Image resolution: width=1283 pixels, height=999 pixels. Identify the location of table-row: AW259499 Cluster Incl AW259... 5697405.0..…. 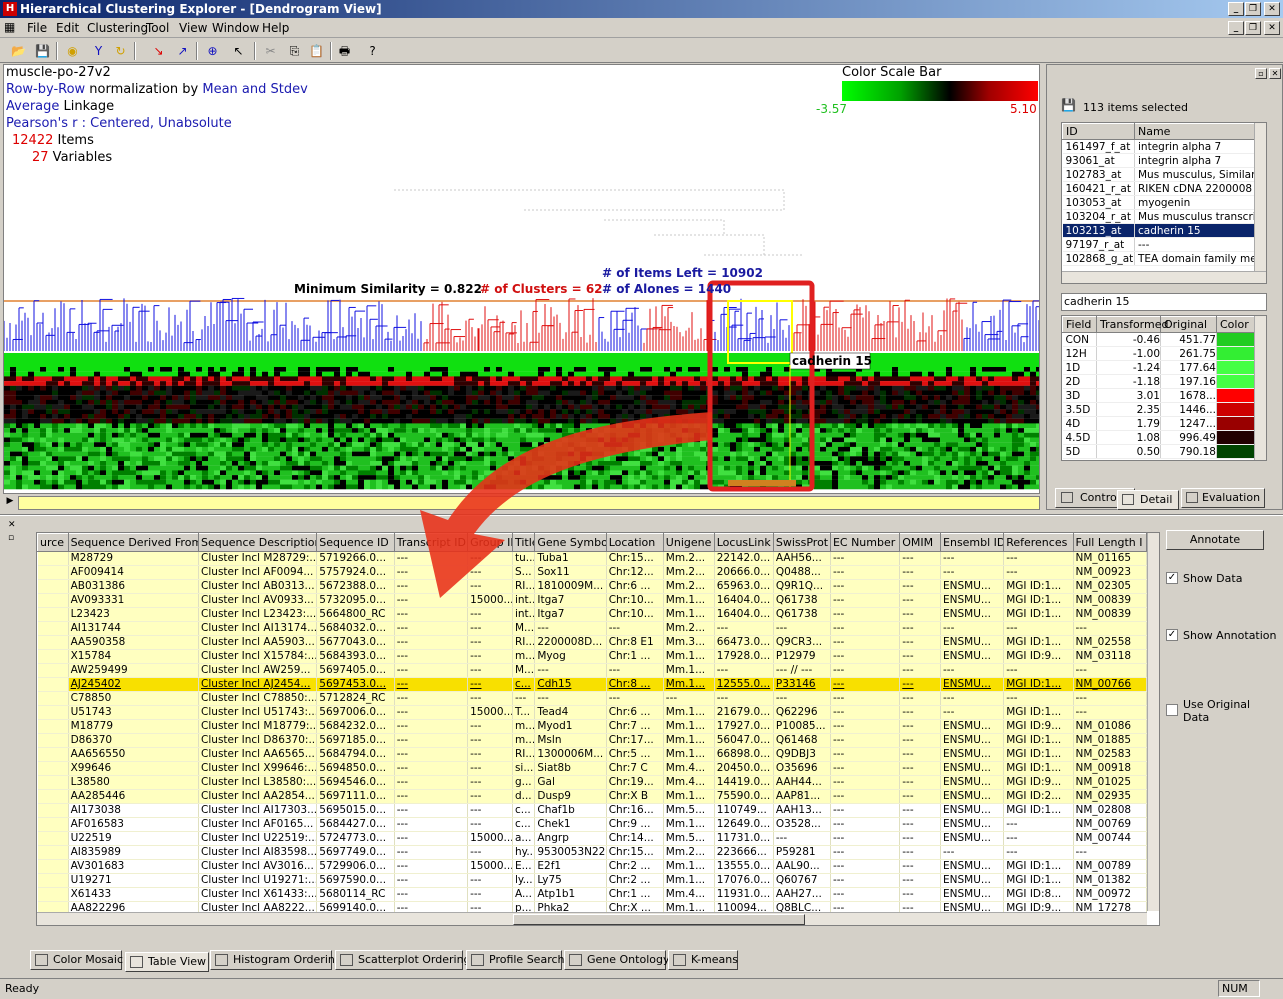
(592, 670).